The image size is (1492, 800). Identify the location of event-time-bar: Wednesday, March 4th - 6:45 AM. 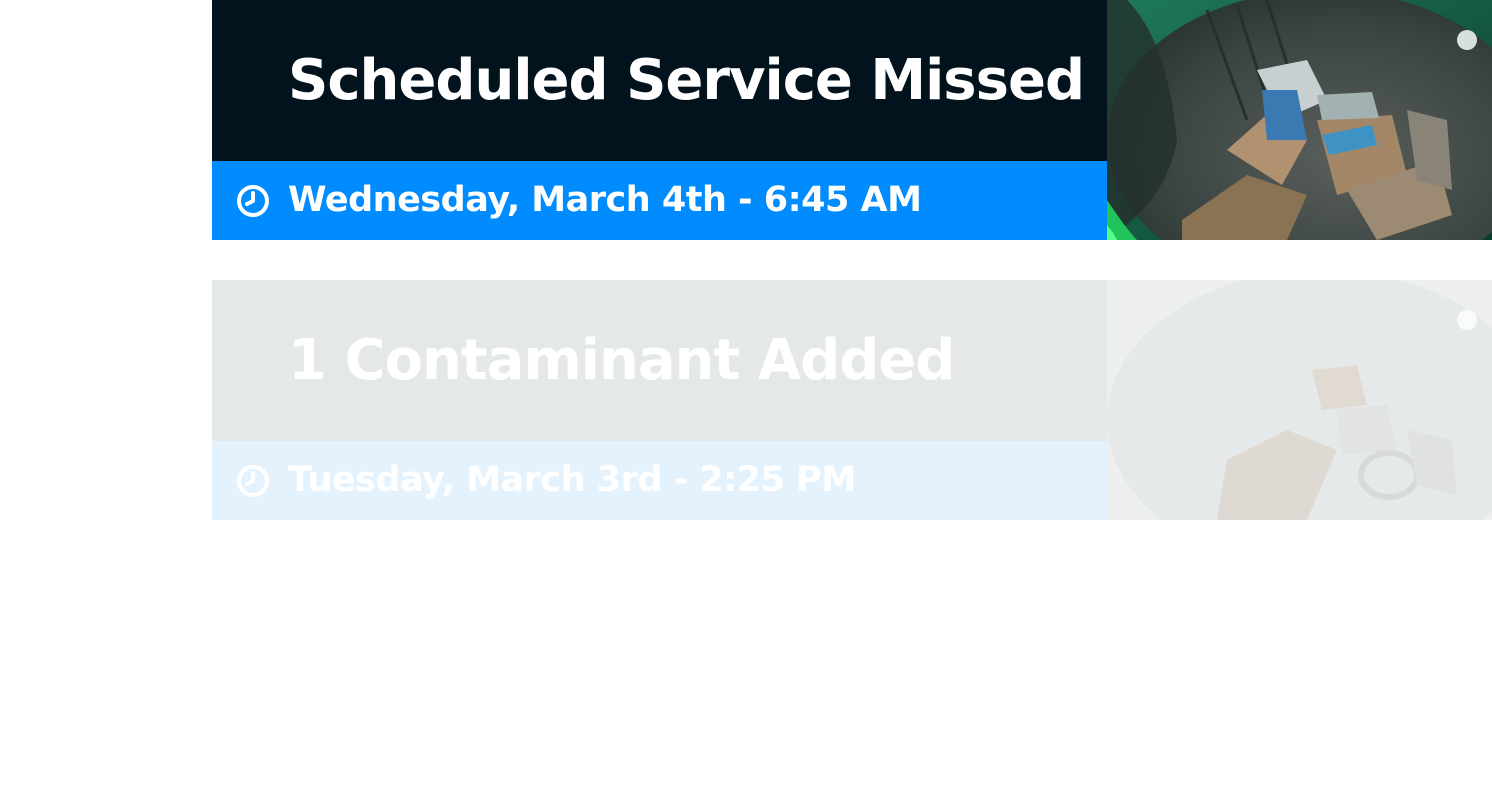
(659, 200).